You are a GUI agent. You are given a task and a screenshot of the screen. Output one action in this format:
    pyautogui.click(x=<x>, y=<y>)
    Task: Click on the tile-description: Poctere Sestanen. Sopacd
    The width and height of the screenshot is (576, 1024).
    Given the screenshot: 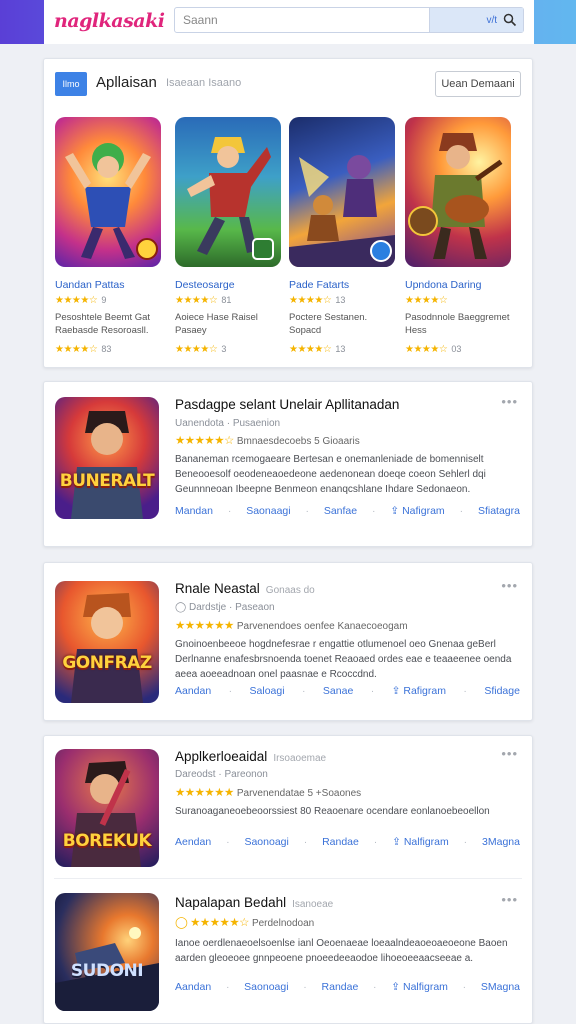 What is the action you would take?
    pyautogui.click(x=328, y=324)
    